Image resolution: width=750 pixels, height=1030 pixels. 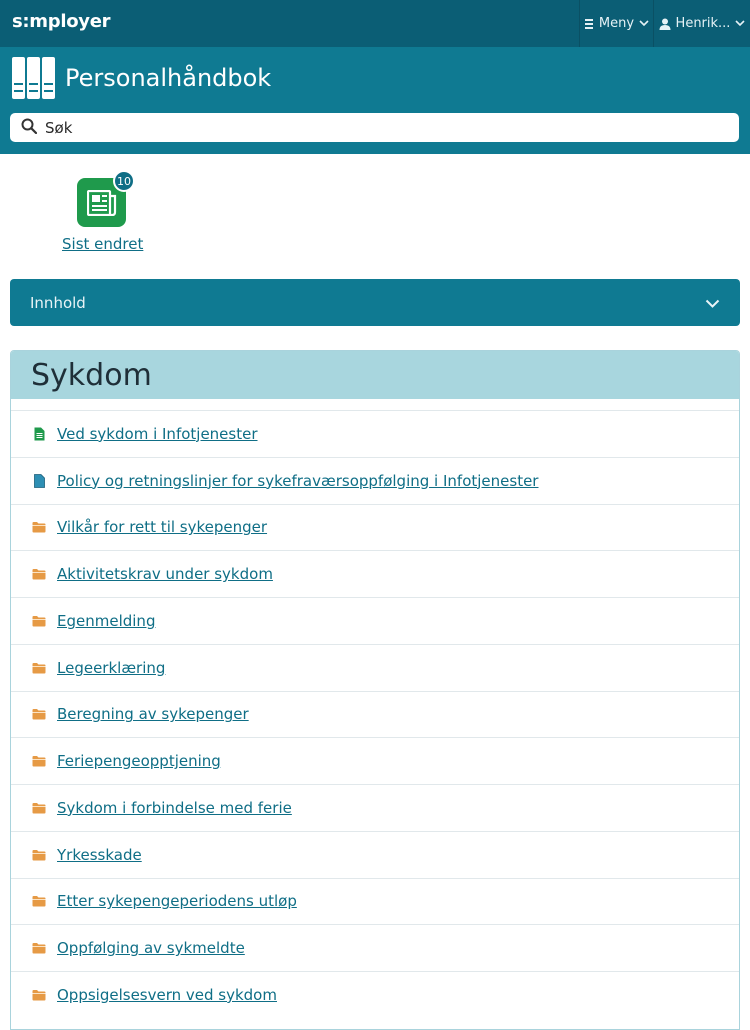 What do you see at coordinates (167, 995) in the screenshot?
I see `list-item-link: Oppsigelsesvern ved sykdom` at bounding box center [167, 995].